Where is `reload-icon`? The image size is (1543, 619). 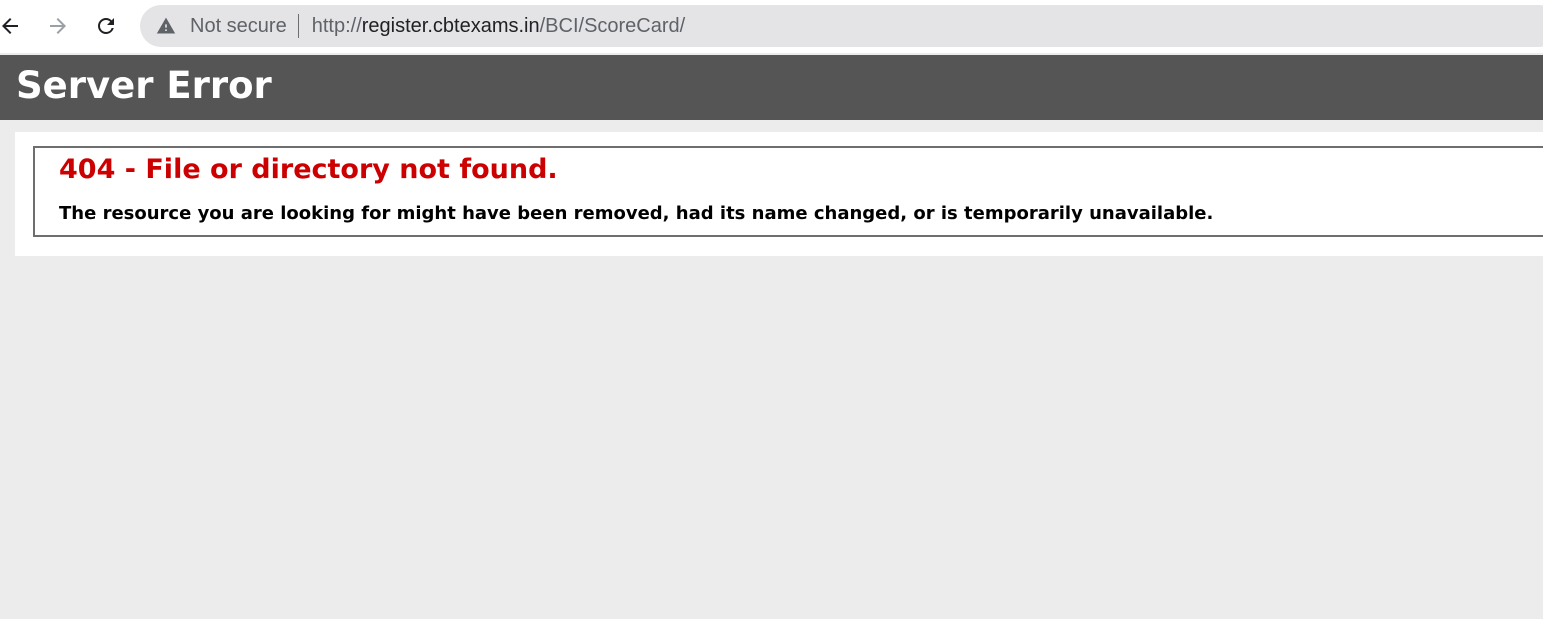 reload-icon is located at coordinates (106, 26).